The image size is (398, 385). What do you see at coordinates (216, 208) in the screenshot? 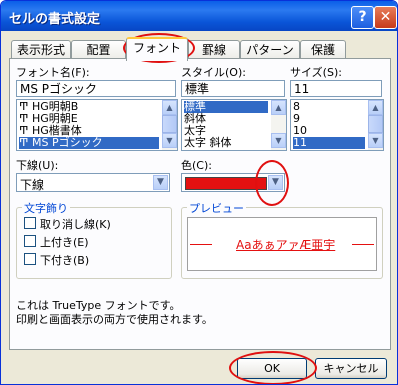
I see `preview-group-title: プレビュー` at bounding box center [216, 208].